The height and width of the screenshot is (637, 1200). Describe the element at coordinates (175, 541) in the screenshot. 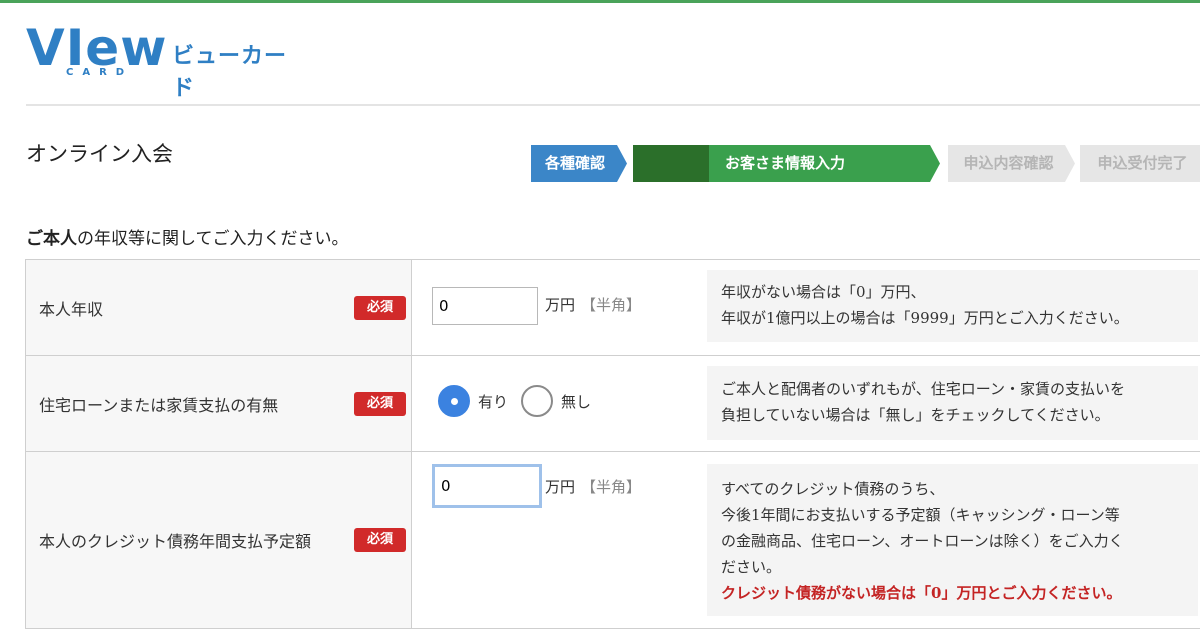

I see `credit-debt-label: 本人のクレジット債務年間支払予定額` at that location.